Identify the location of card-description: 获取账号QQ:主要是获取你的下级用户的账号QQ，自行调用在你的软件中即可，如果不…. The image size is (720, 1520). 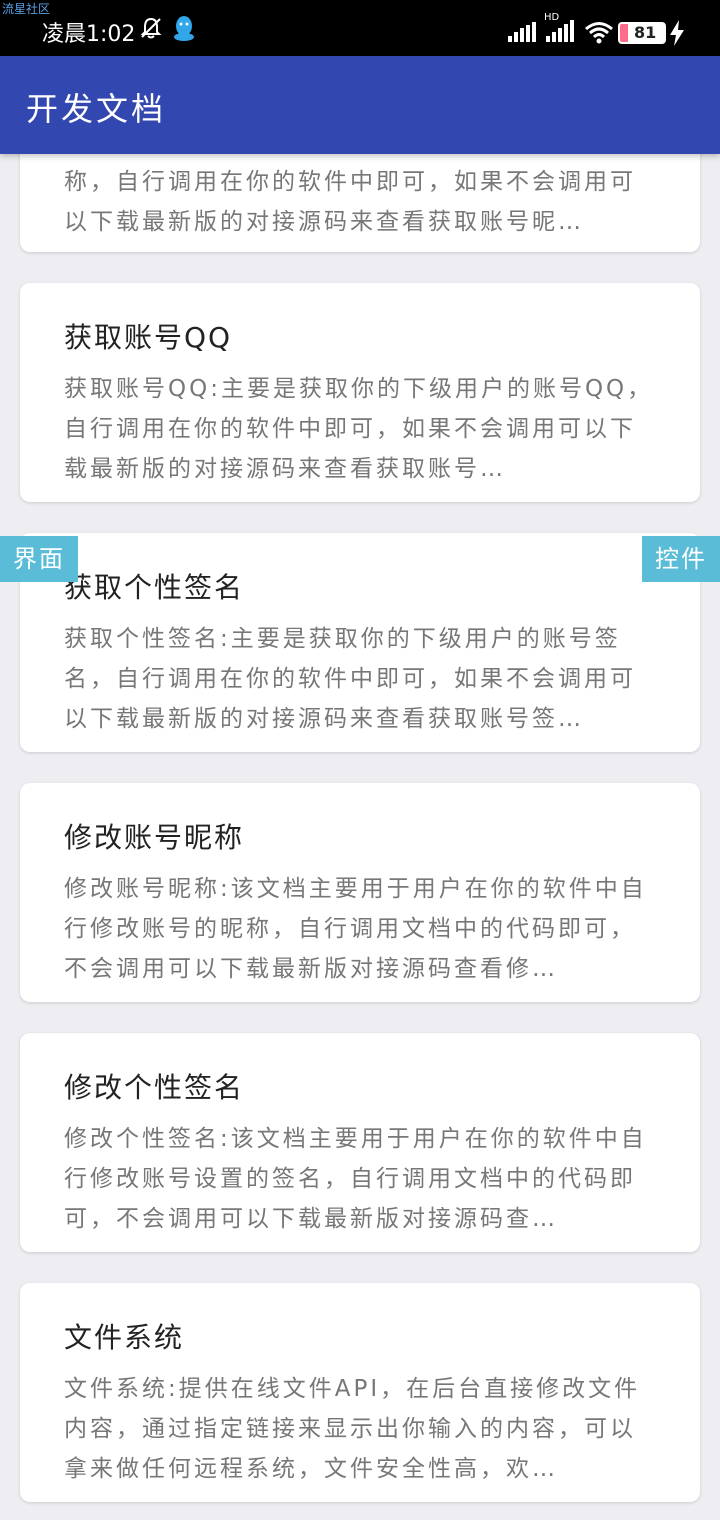
(359, 429).